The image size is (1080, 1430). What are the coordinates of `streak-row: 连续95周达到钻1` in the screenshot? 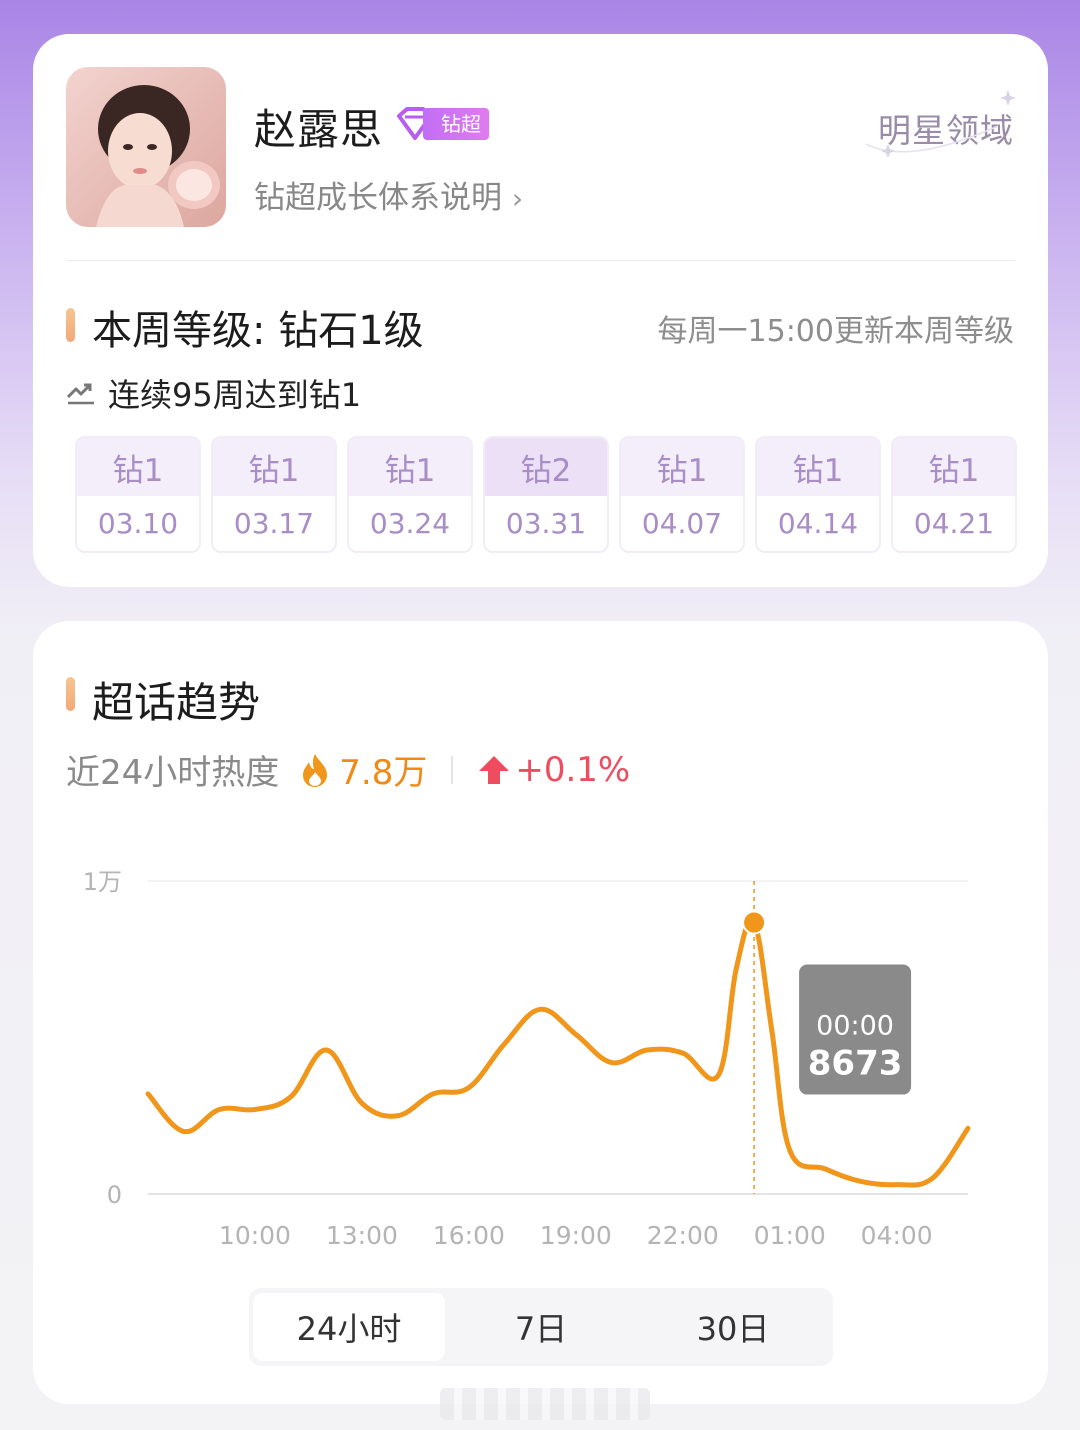 It's located at (213, 393).